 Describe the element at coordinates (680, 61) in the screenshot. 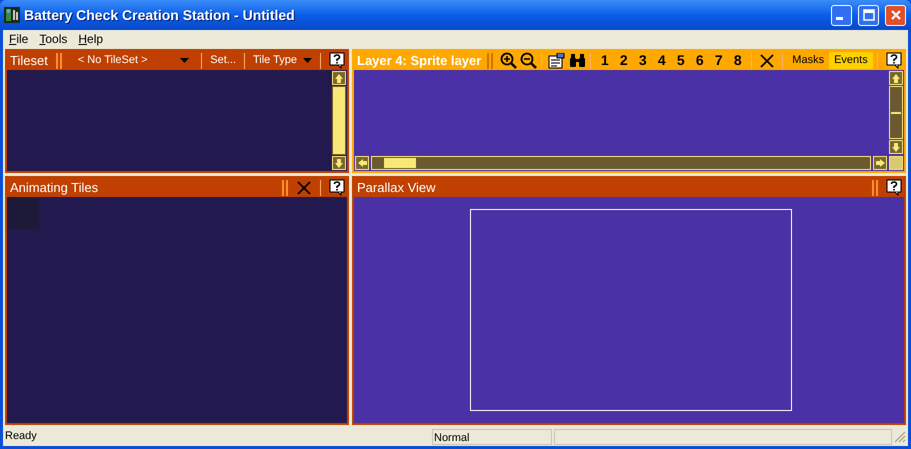

I see `layer-button: 5` at that location.